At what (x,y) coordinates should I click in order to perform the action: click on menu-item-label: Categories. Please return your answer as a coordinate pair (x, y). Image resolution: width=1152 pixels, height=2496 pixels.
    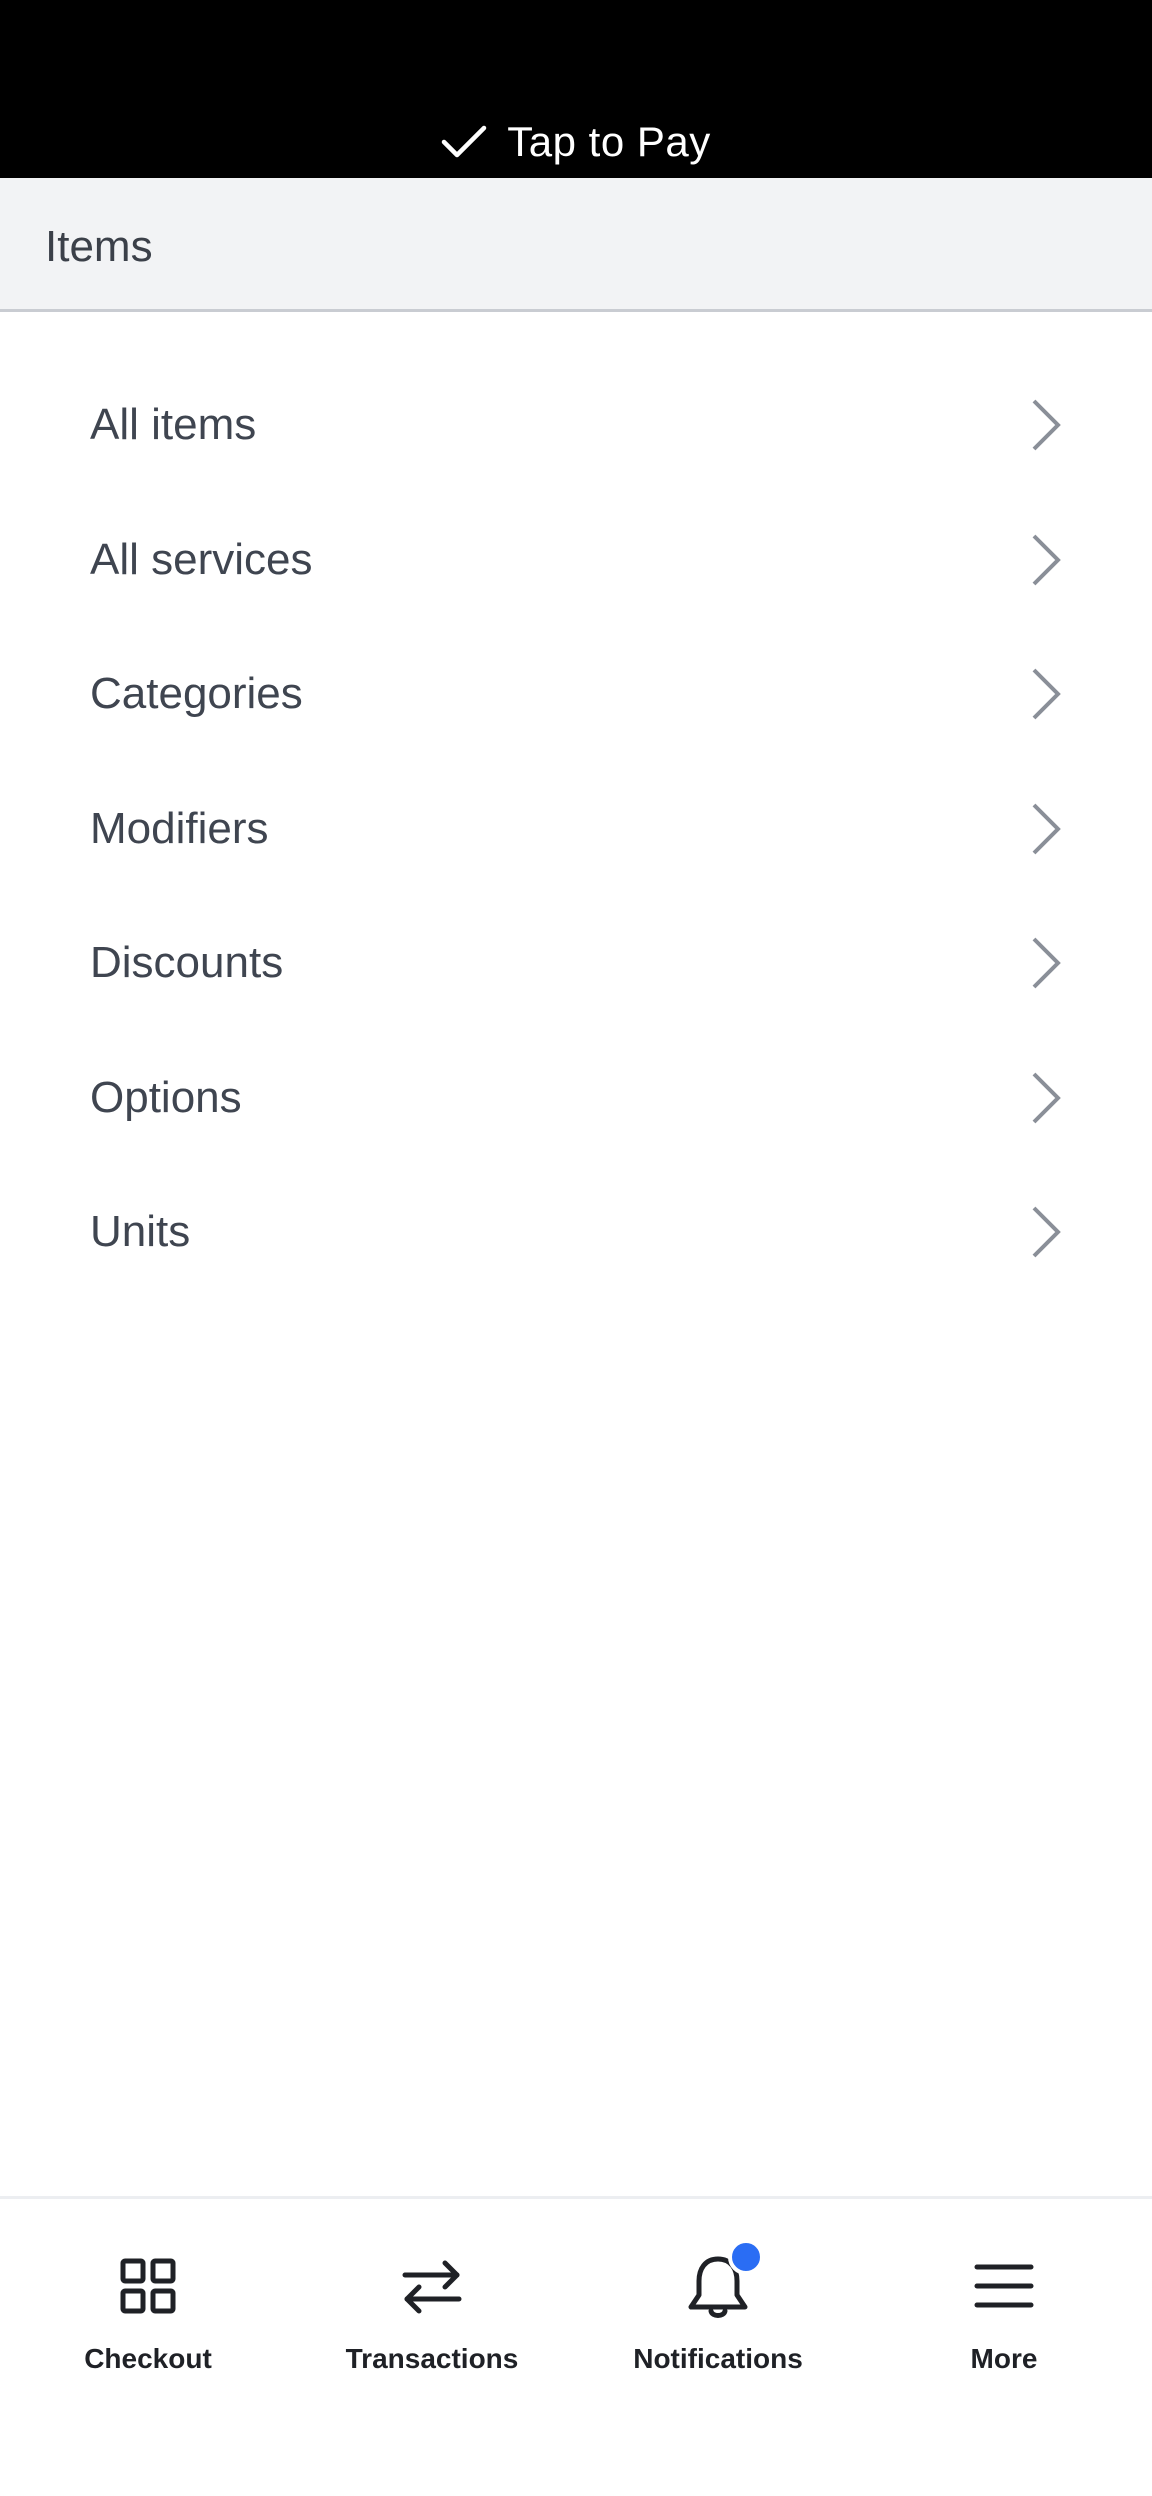
    Looking at the image, I should click on (196, 694).